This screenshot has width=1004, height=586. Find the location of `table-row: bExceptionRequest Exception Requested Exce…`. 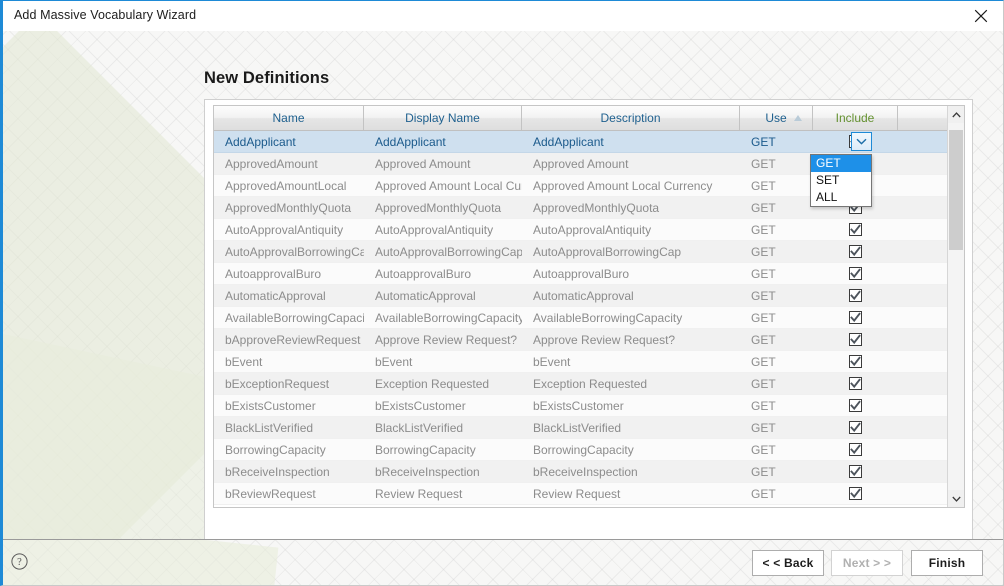

table-row: bExceptionRequest Exception Requested Exce… is located at coordinates (589, 384).